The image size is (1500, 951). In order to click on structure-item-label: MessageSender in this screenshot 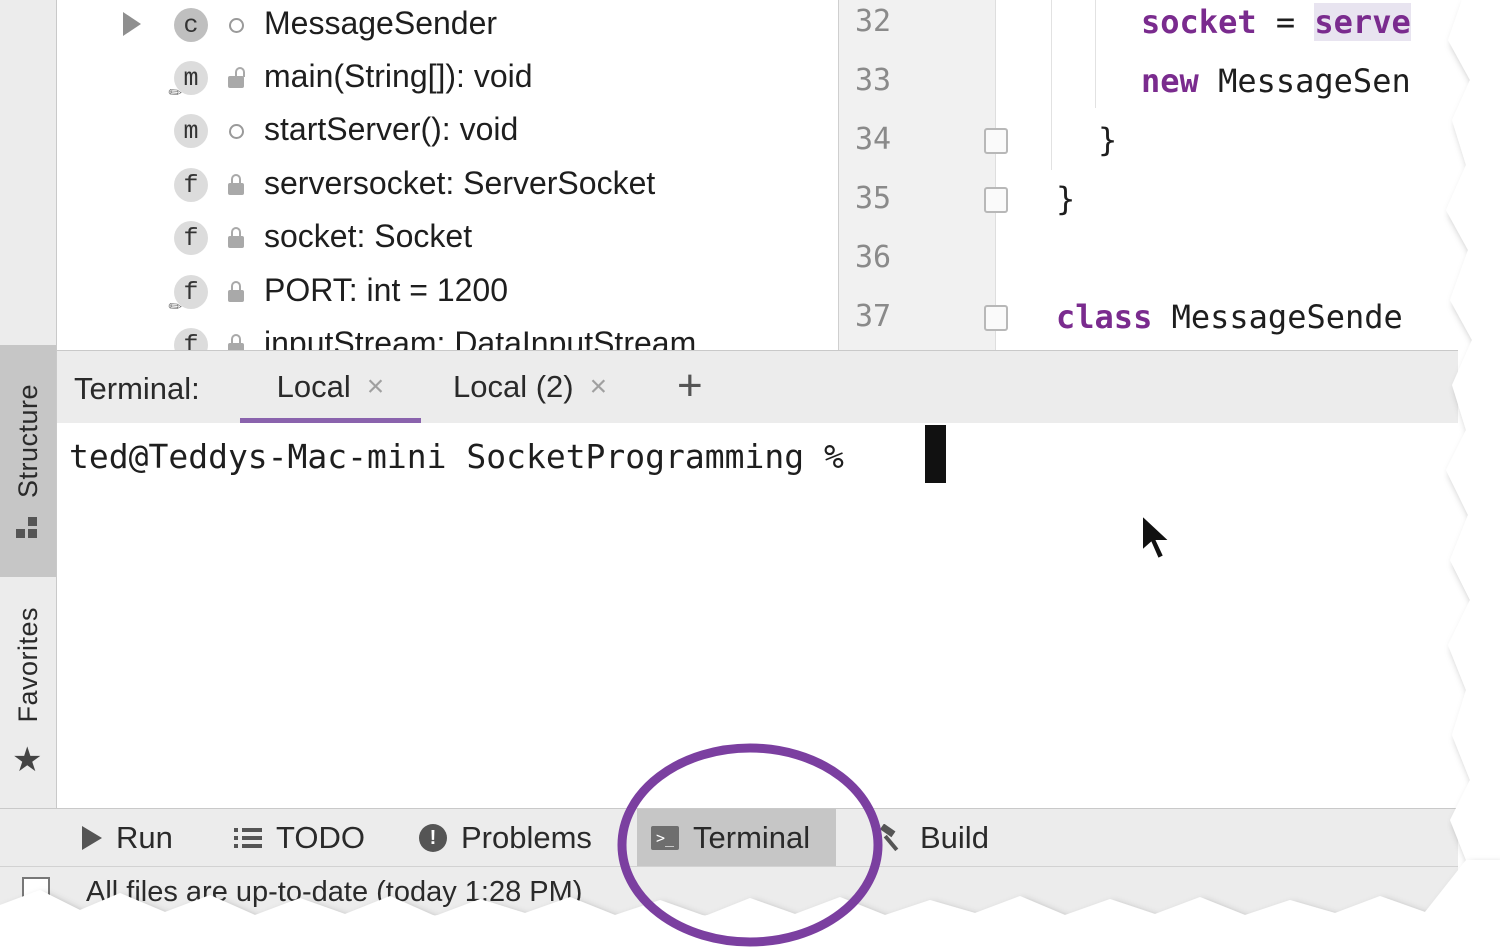, I will do `click(381, 23)`.